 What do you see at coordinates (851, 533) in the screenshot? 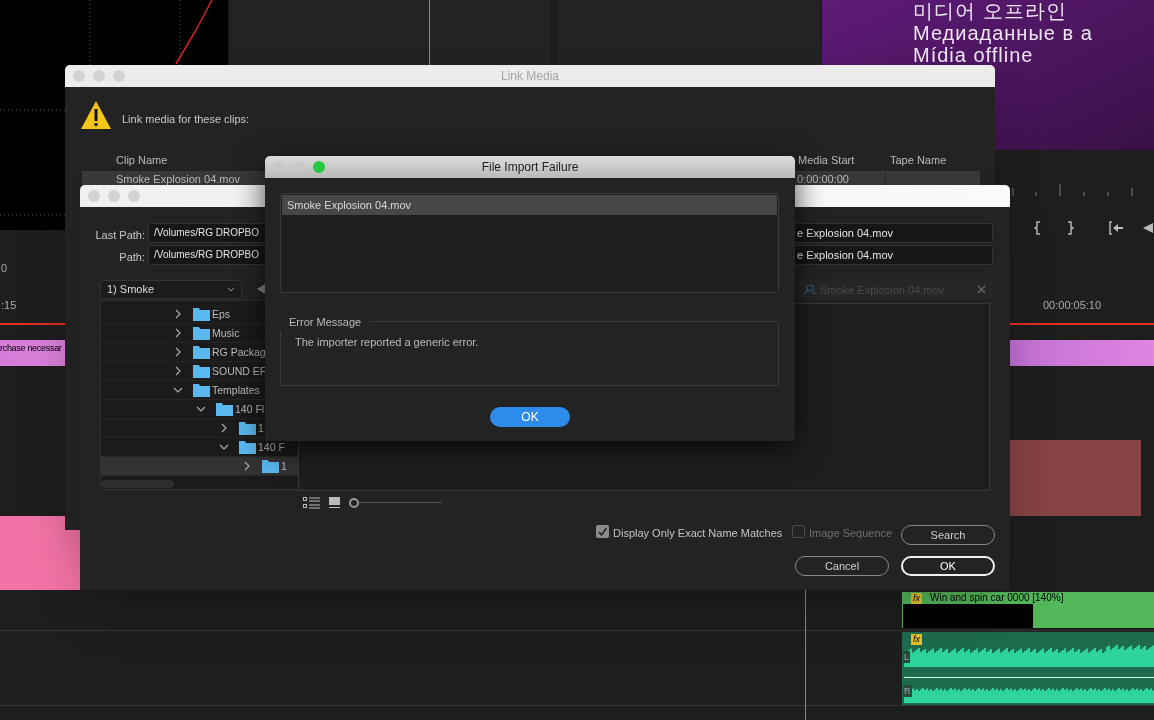
I see `checkbox-label: Image Sequence` at bounding box center [851, 533].